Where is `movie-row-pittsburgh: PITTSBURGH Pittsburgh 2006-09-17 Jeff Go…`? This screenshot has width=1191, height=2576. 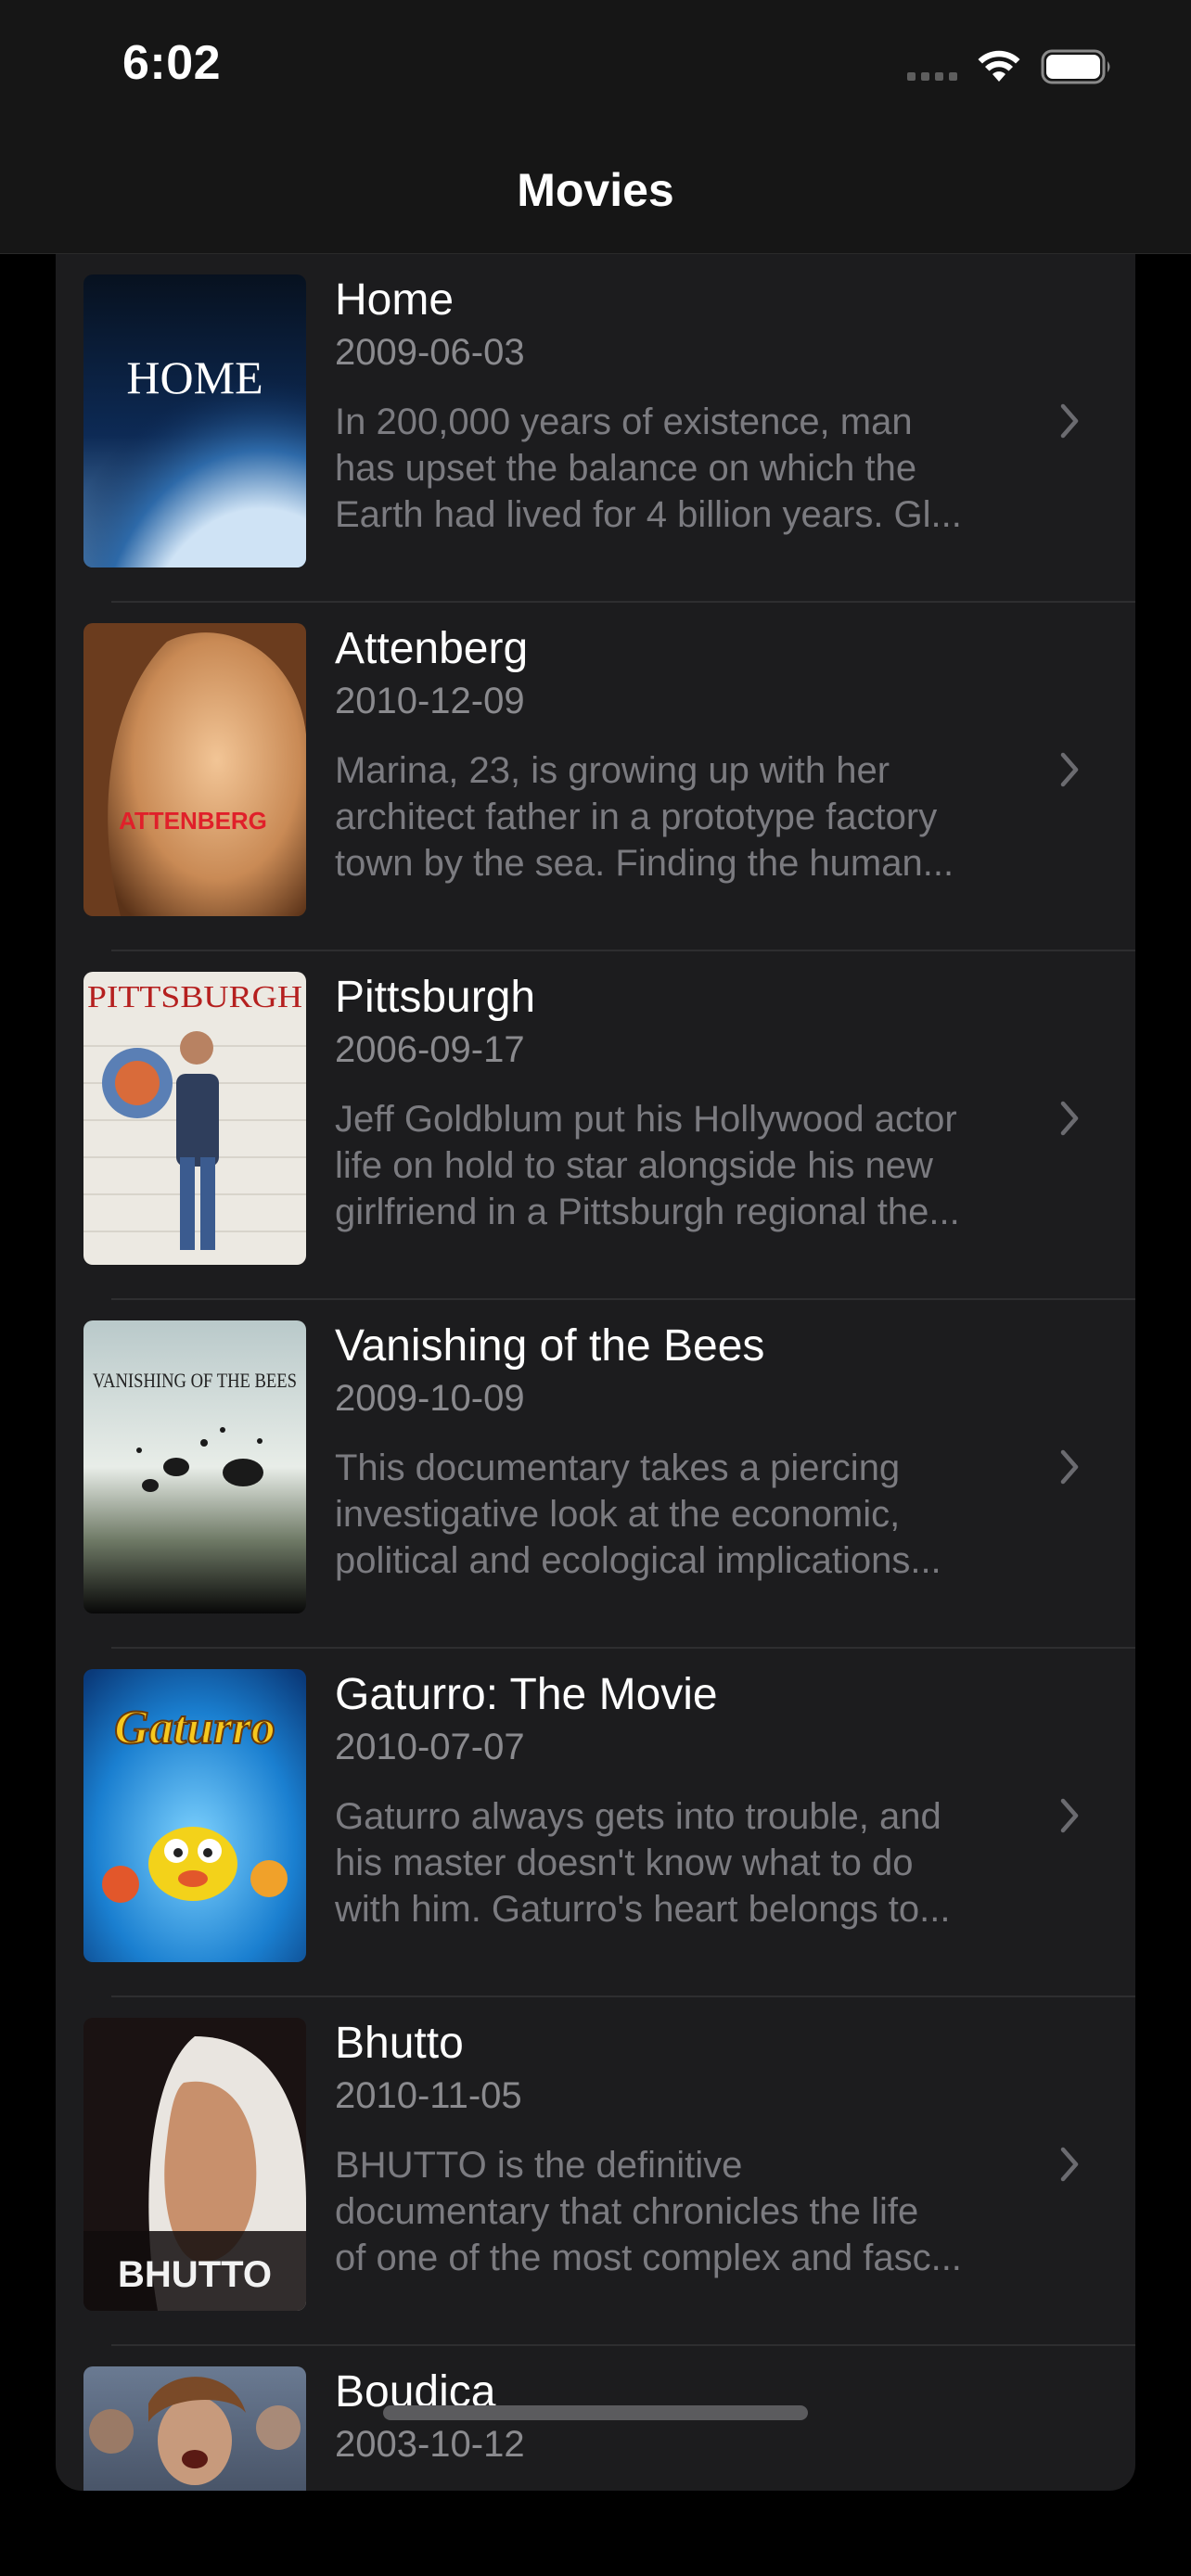
movie-row-pittsburgh: PITTSBURGH Pittsburgh 2006-09-17 Jeff Go… is located at coordinates (595, 1125).